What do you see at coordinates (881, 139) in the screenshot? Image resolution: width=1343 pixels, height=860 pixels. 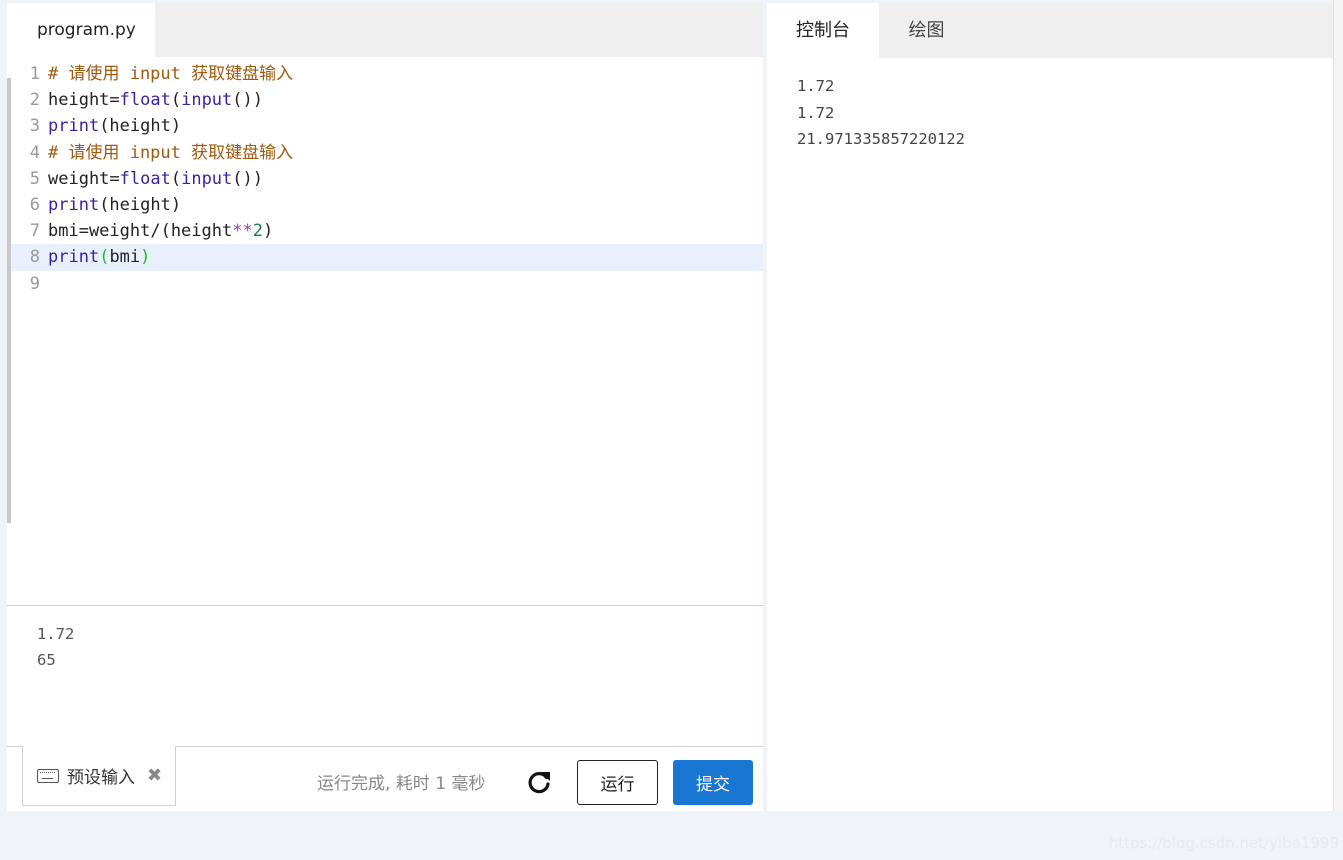 I see `console-line: 21.971335857220122` at bounding box center [881, 139].